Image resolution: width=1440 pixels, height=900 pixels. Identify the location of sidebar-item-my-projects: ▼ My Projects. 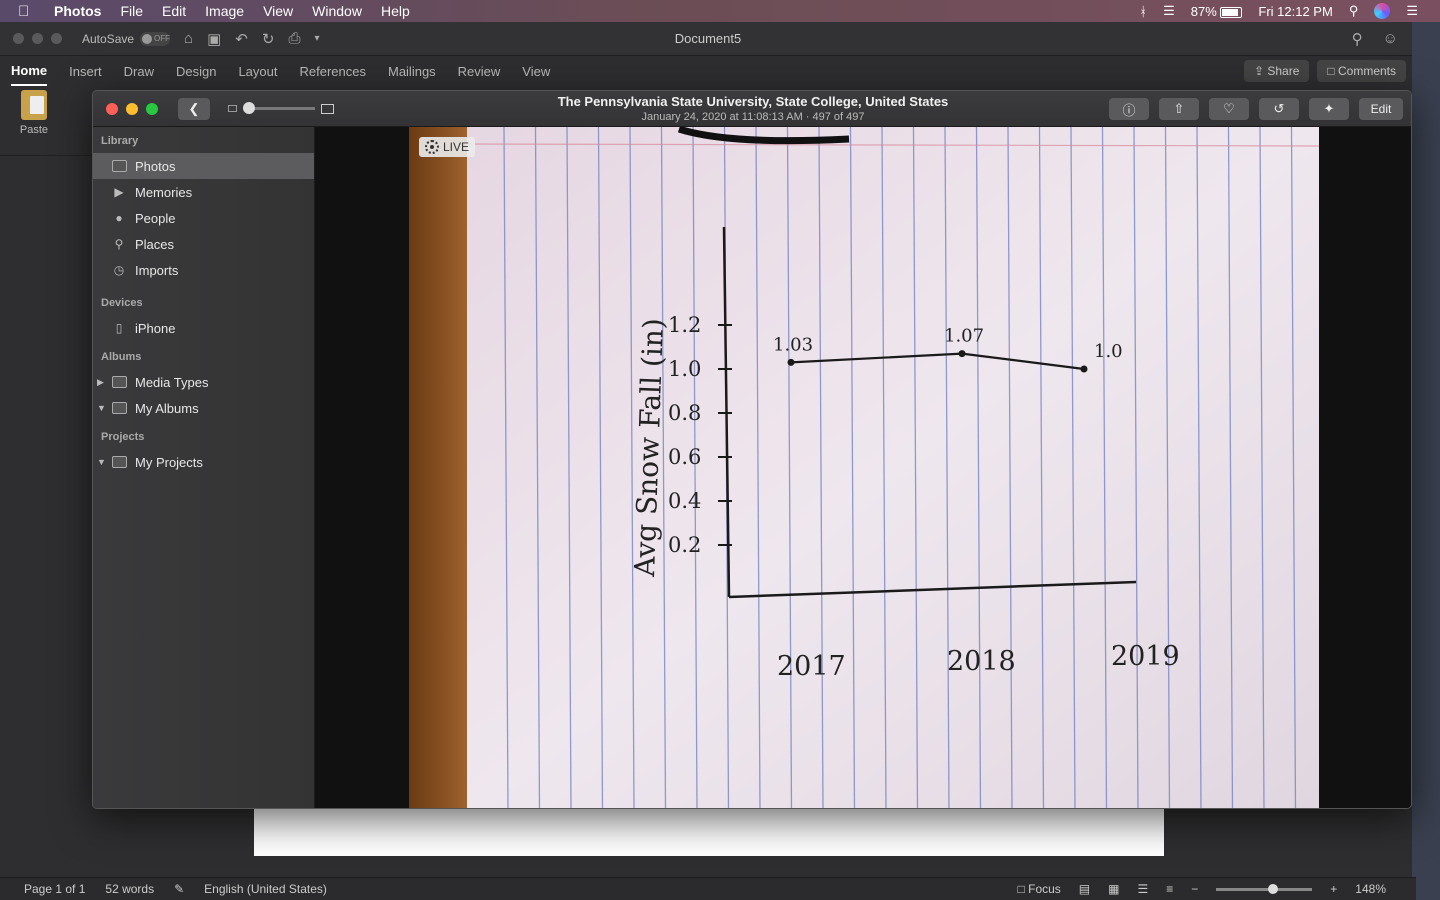
(203, 462).